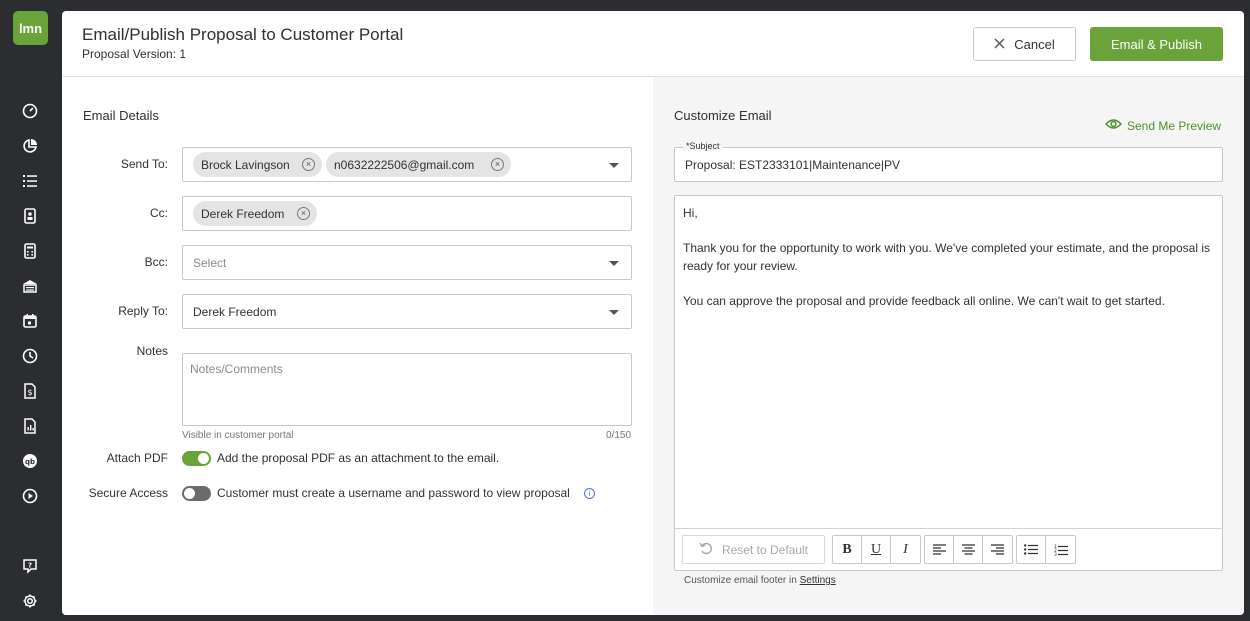 The width and height of the screenshot is (1250, 621). What do you see at coordinates (407, 213) in the screenshot?
I see `cc-field: Derek Freedom ×` at bounding box center [407, 213].